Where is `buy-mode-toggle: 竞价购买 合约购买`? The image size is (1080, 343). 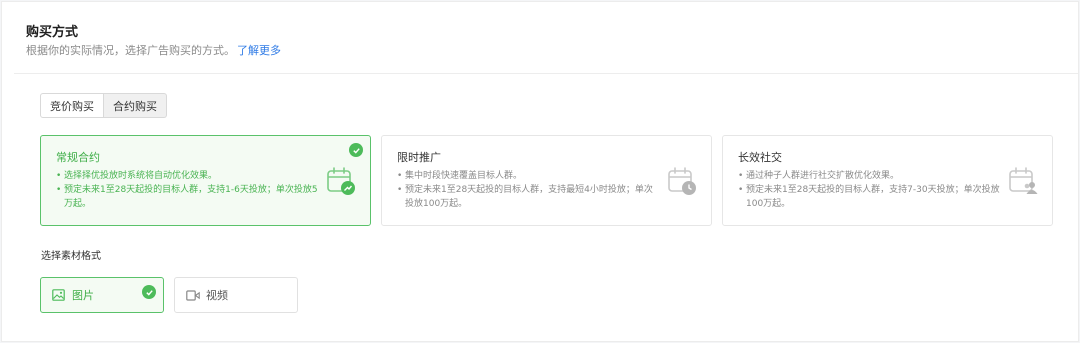
buy-mode-toggle: 竞价购买 合约购买 is located at coordinates (103, 105).